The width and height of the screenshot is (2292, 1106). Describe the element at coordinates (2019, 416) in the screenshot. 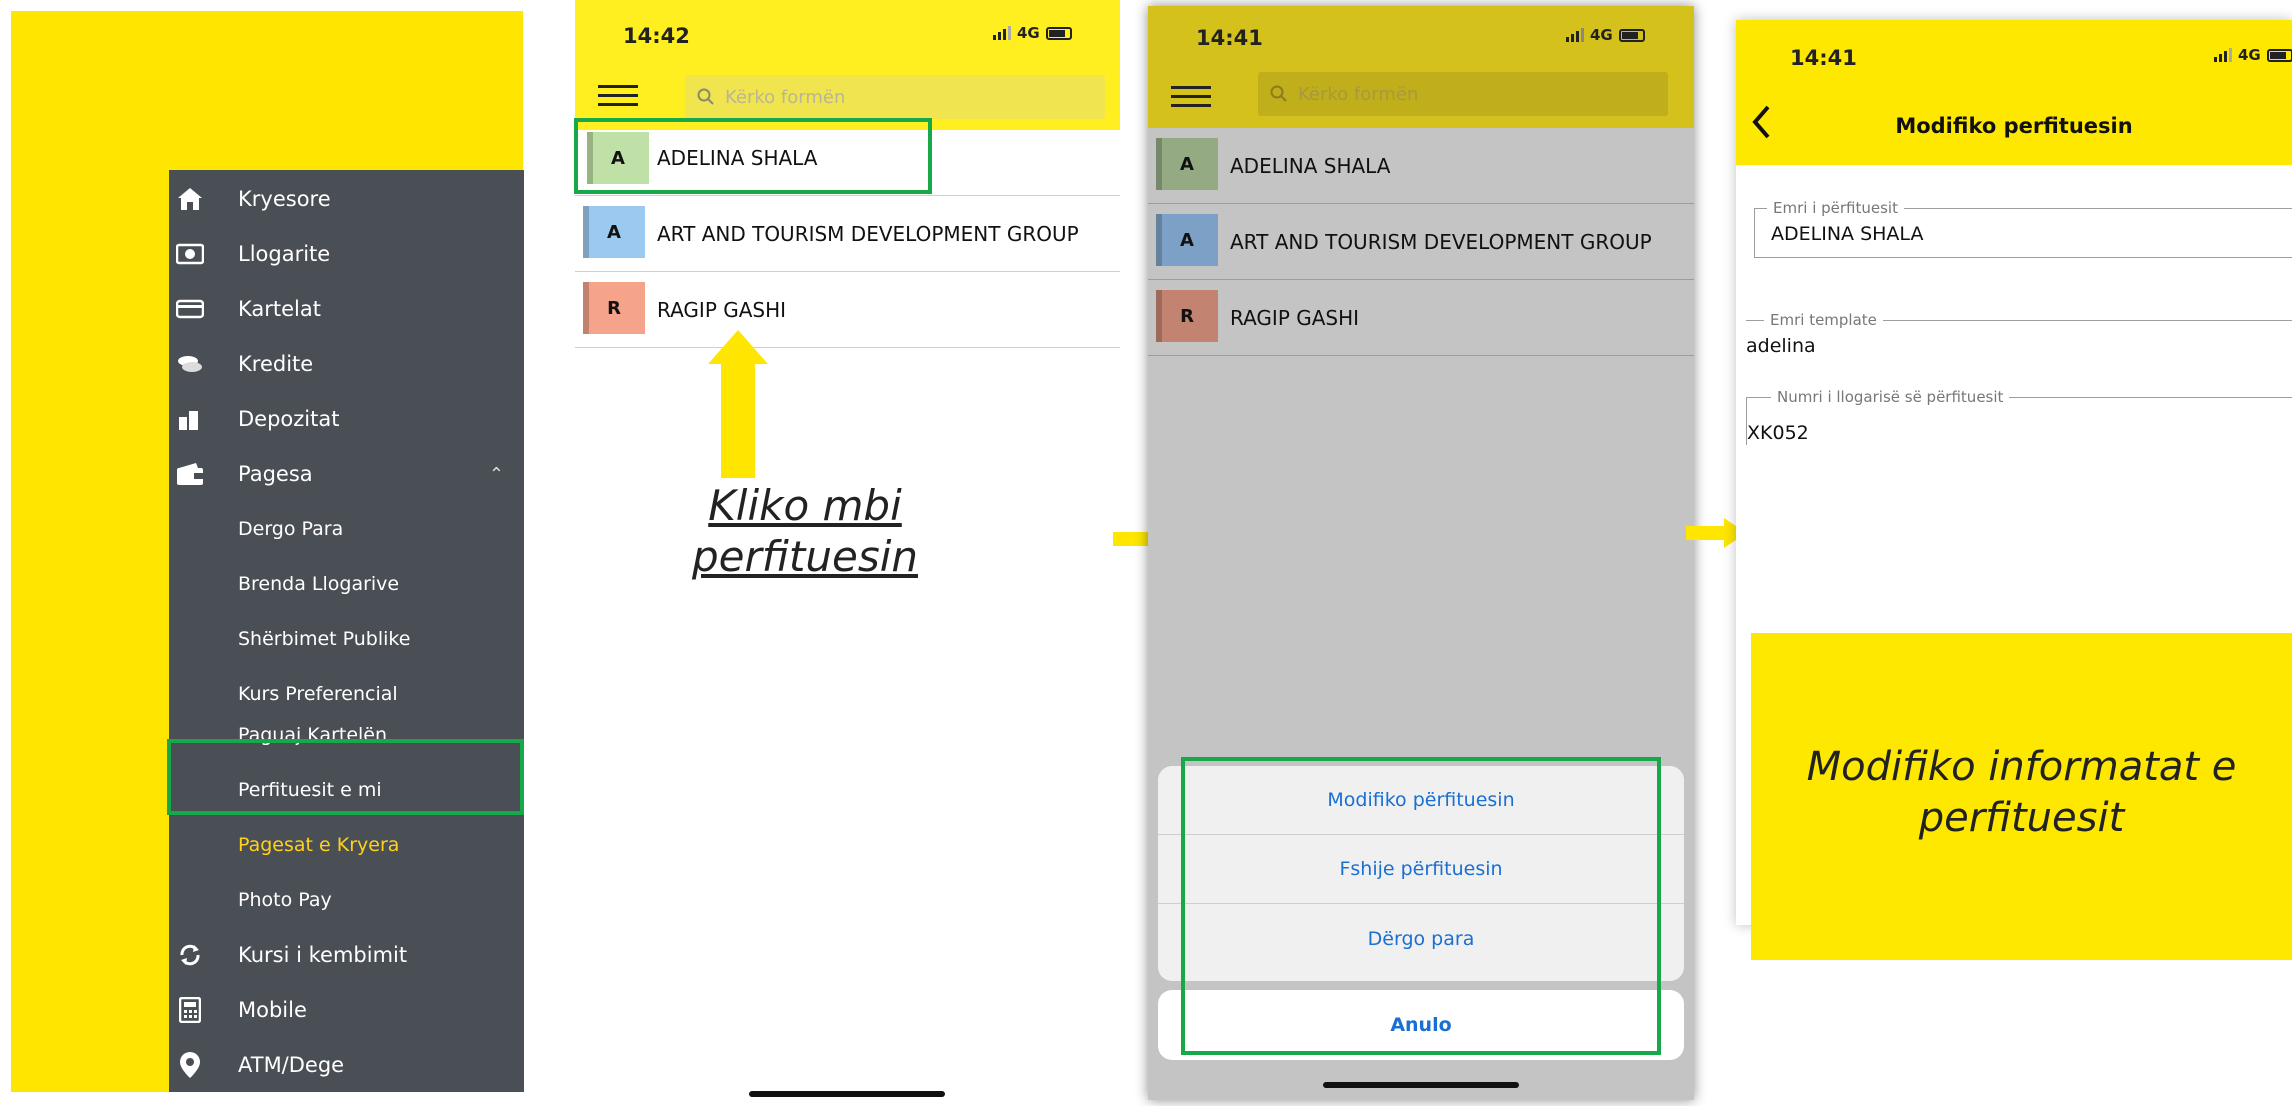

I see `account-number-field: Numri i llogarisë së përfituesit XK052` at that location.